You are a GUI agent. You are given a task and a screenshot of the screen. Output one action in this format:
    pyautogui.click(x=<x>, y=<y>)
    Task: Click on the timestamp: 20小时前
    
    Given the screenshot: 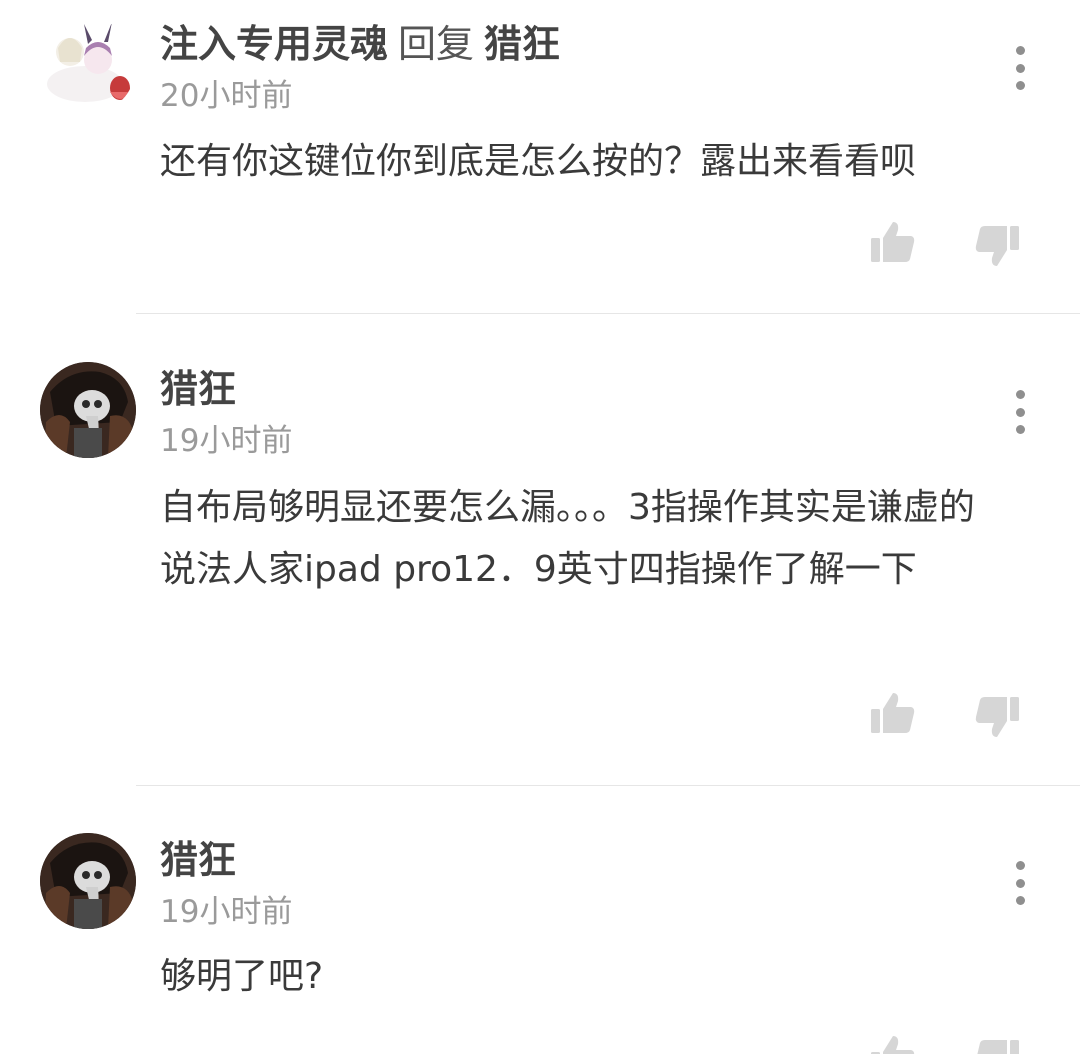 What is the action you would take?
    pyautogui.click(x=226, y=96)
    